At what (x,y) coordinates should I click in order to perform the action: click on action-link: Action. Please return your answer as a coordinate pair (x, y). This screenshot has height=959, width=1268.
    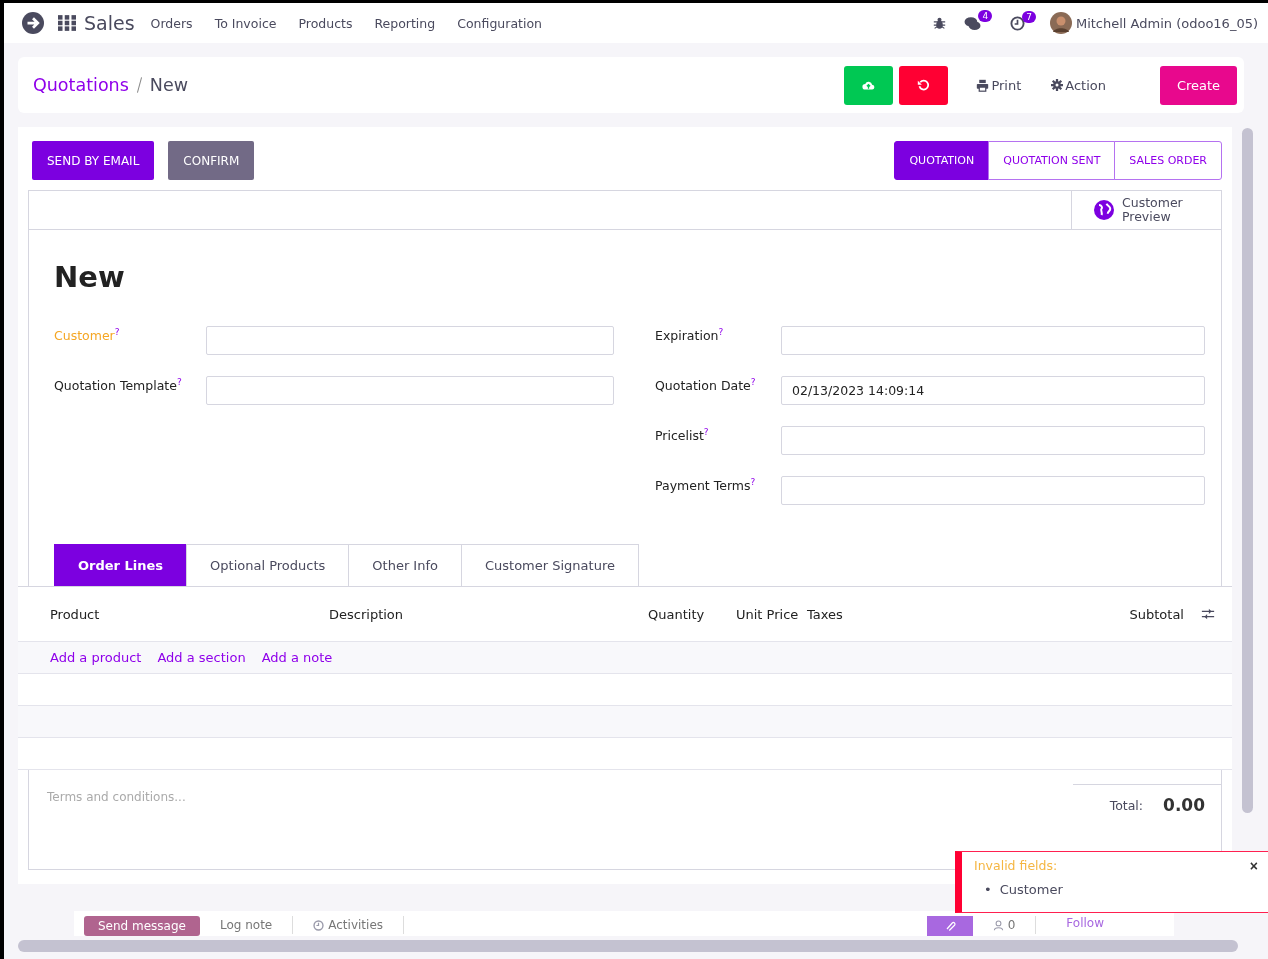
    Looking at the image, I should click on (1078, 85).